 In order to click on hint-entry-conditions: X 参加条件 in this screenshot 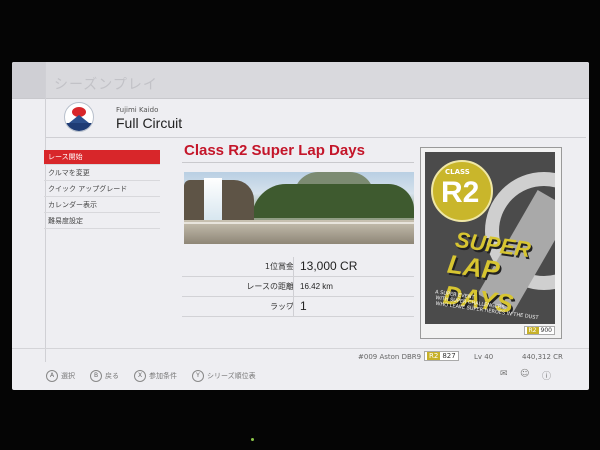, I will do `click(155, 376)`.